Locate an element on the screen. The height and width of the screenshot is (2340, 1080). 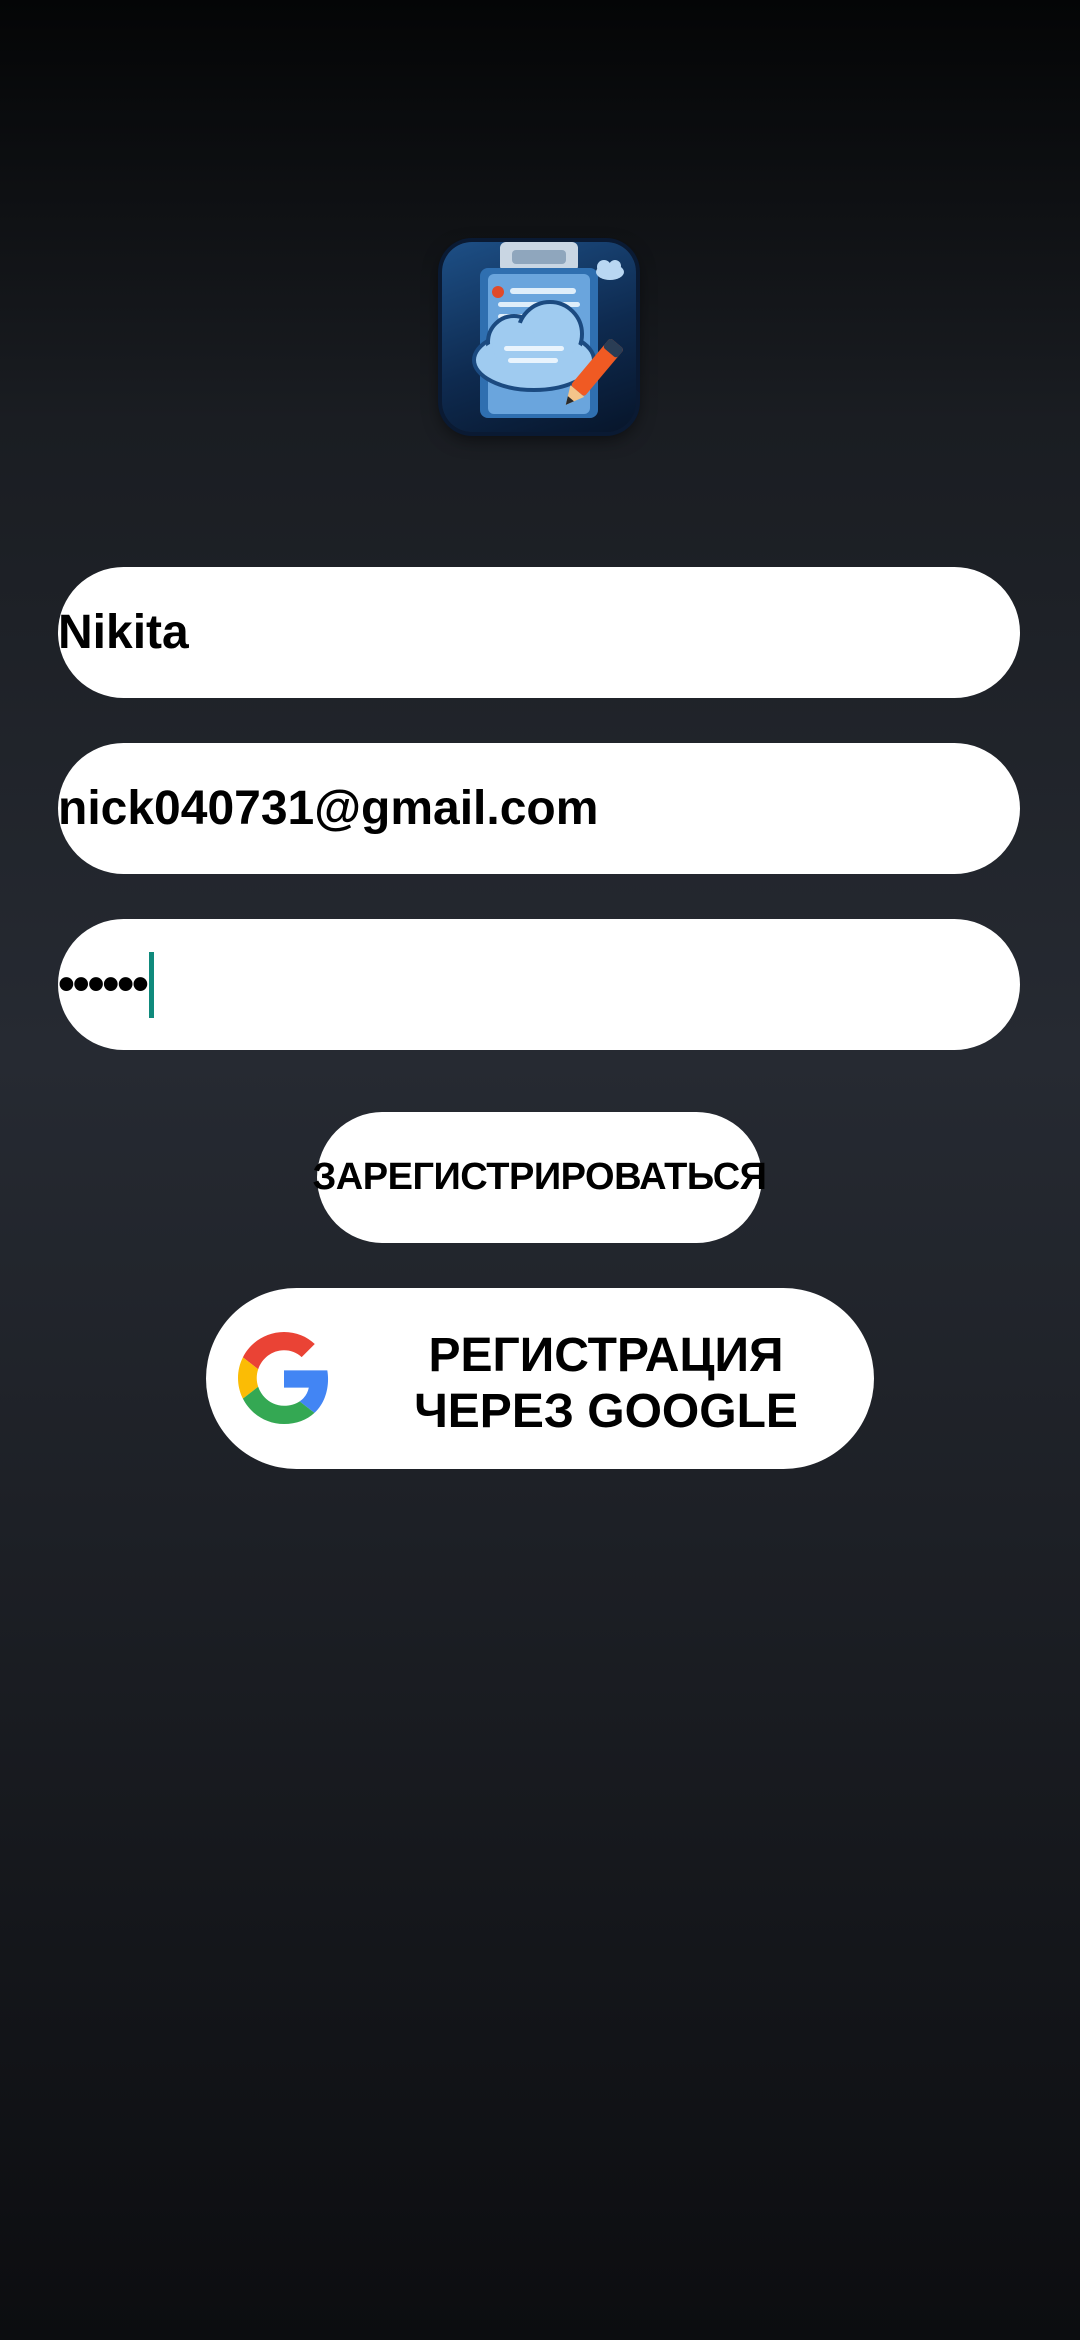
google-register-button: РЕГИСТРАЦИЯ ЧЕРЕЗ GOOGLE is located at coordinates (540, 1378).